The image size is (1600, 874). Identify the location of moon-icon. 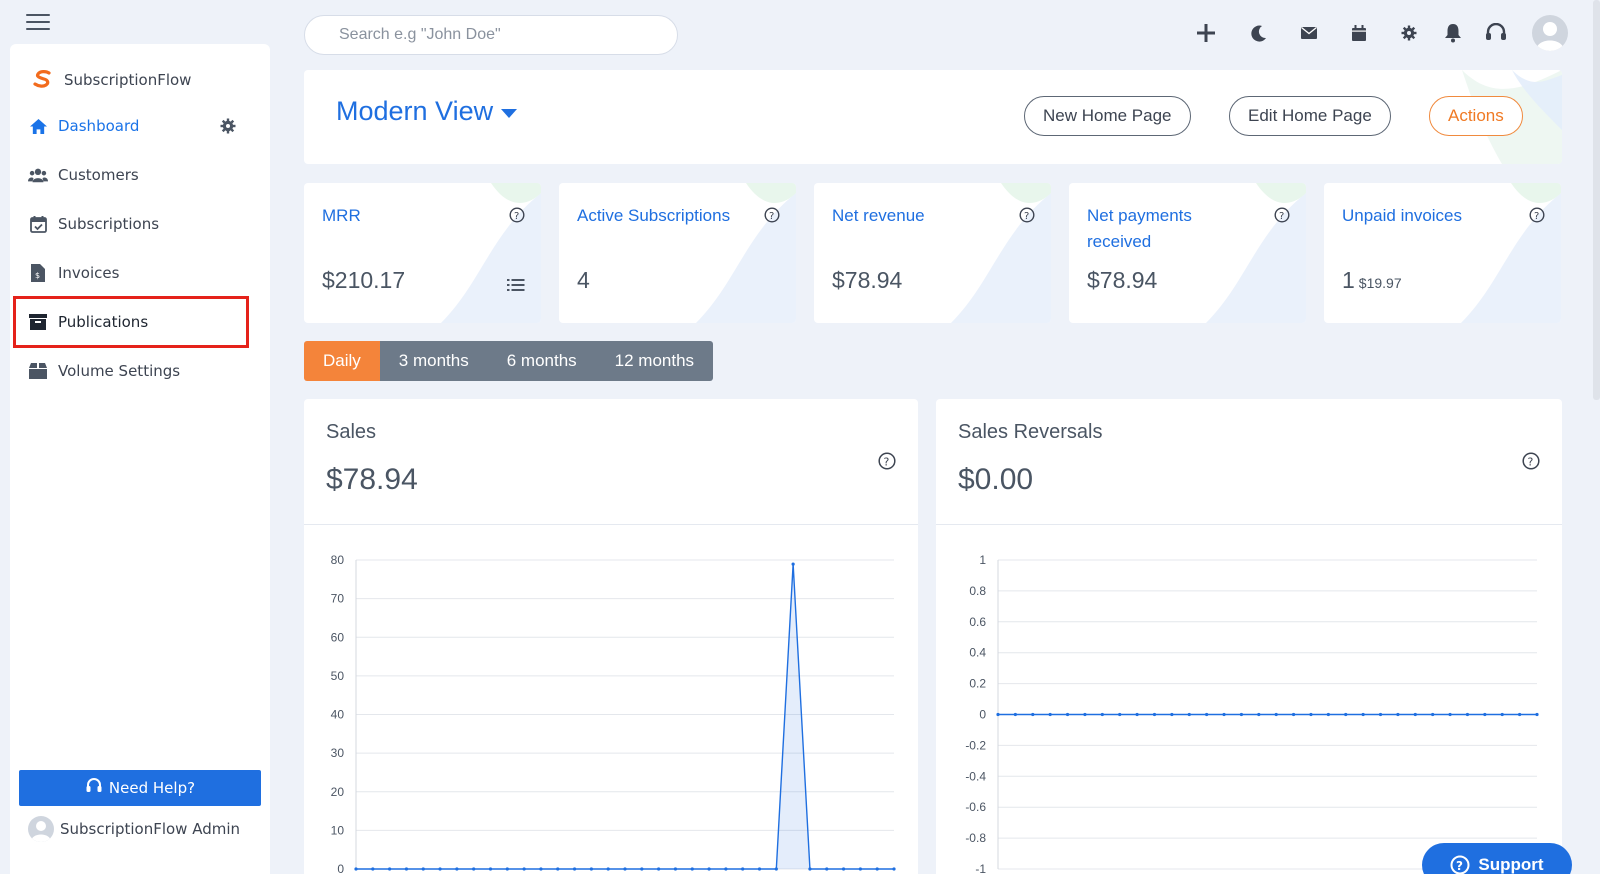
(1259, 33).